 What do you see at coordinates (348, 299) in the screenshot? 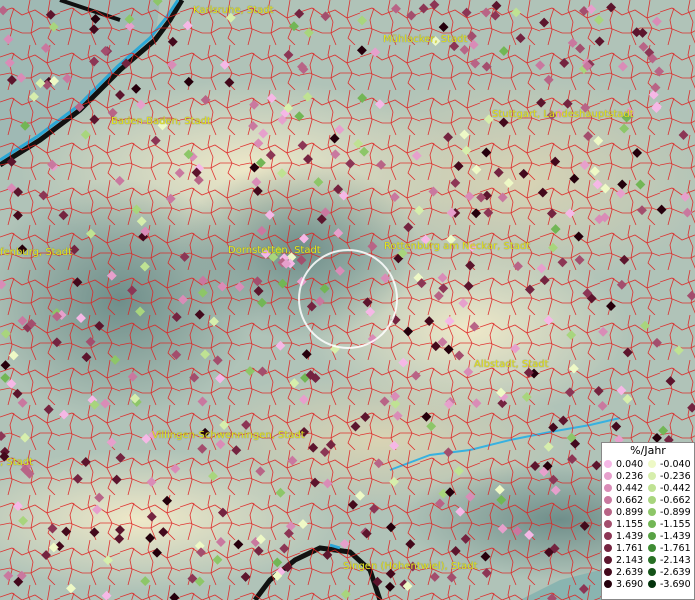
I see `selection-circle` at bounding box center [348, 299].